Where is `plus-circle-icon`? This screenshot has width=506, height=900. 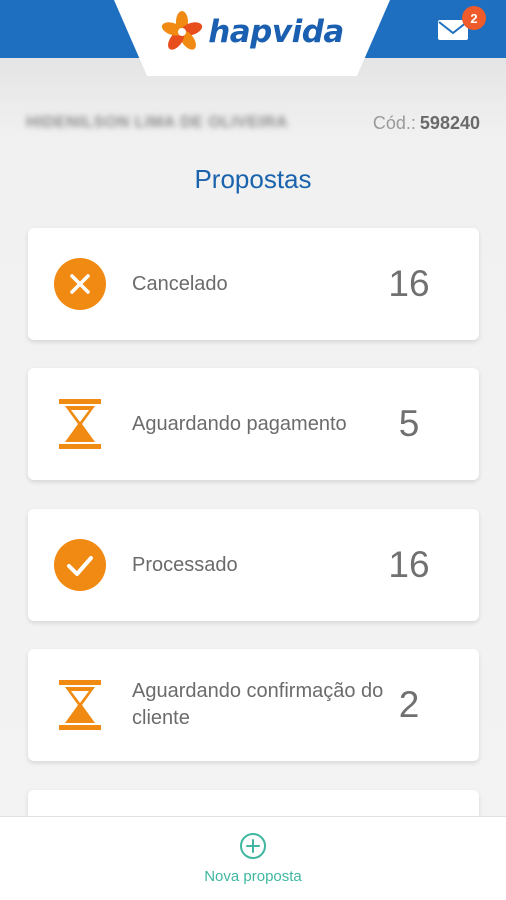 plus-circle-icon is located at coordinates (253, 846).